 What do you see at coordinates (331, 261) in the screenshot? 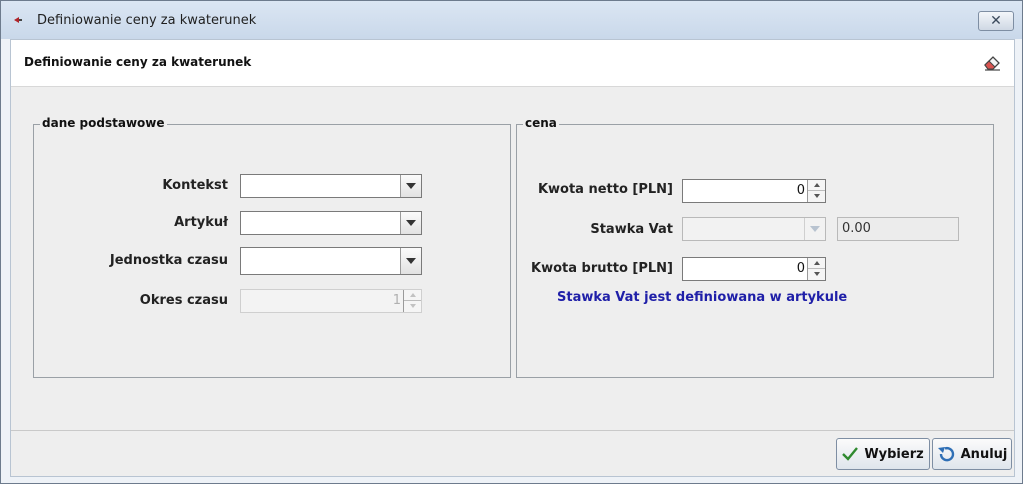
I see `time-unit-combo` at bounding box center [331, 261].